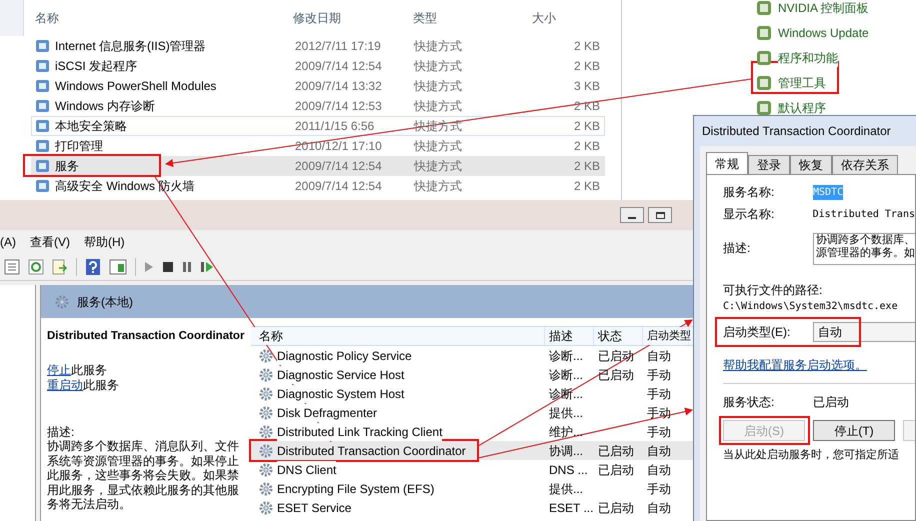 The width and height of the screenshot is (916, 521). I want to click on field-label: 服务状态:, so click(749, 402).